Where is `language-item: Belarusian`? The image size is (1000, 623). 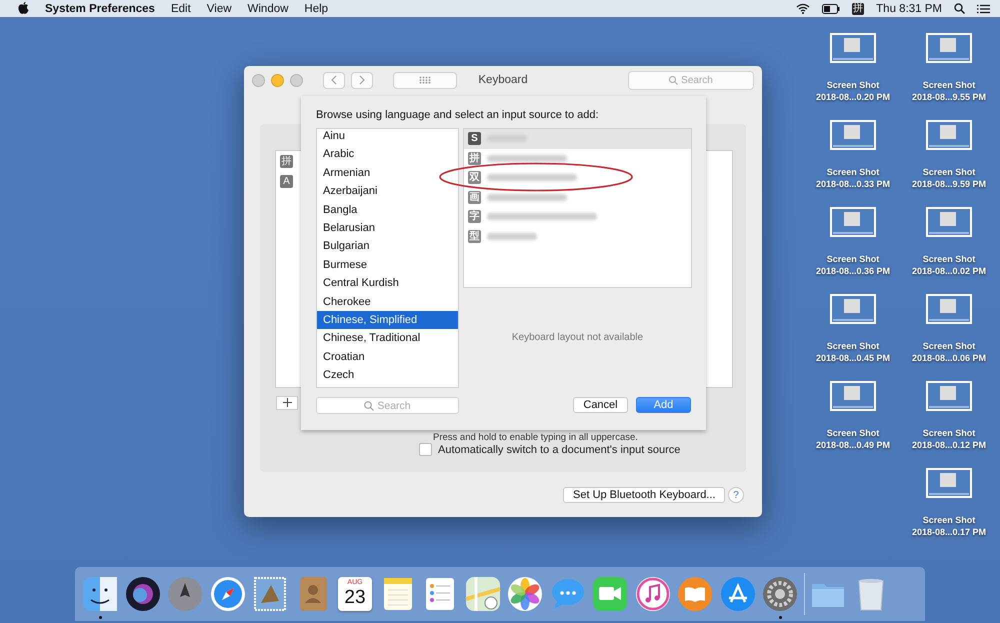 language-item: Belarusian is located at coordinates (387, 228).